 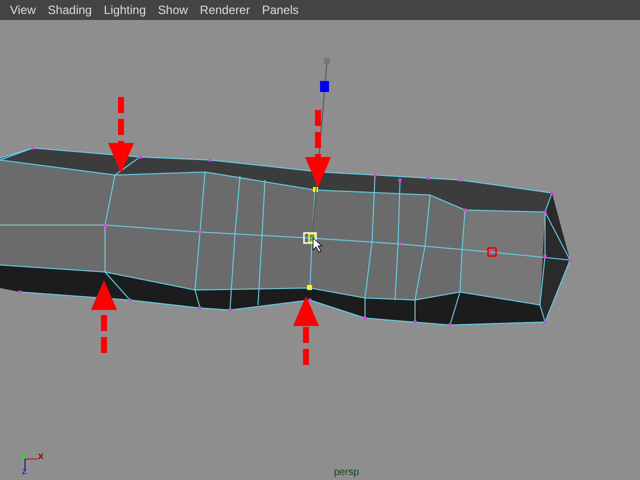 I want to click on menu-item: Panels, so click(x=280, y=10).